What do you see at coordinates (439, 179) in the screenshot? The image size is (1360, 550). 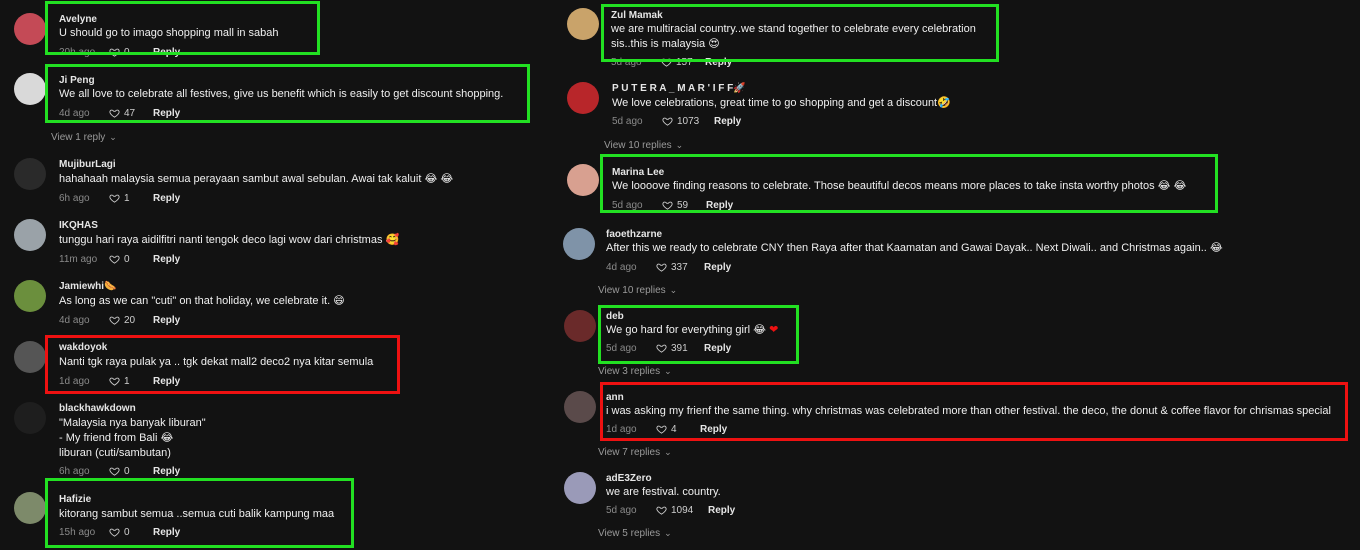 I see `emoji: 😂 😂` at bounding box center [439, 179].